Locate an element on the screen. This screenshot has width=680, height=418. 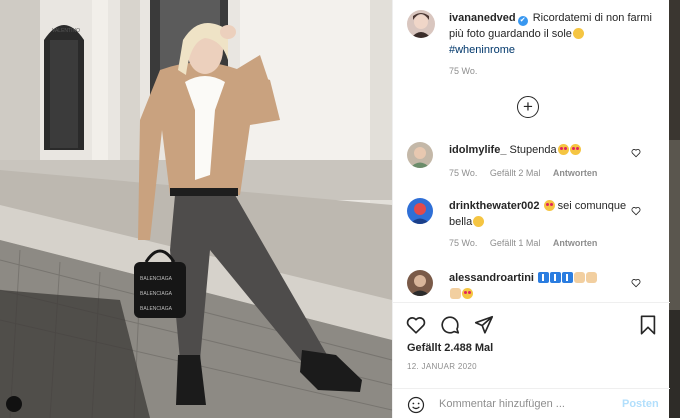
comment-text: idolmylife_ Stupenda is located at coordinates (539, 150).